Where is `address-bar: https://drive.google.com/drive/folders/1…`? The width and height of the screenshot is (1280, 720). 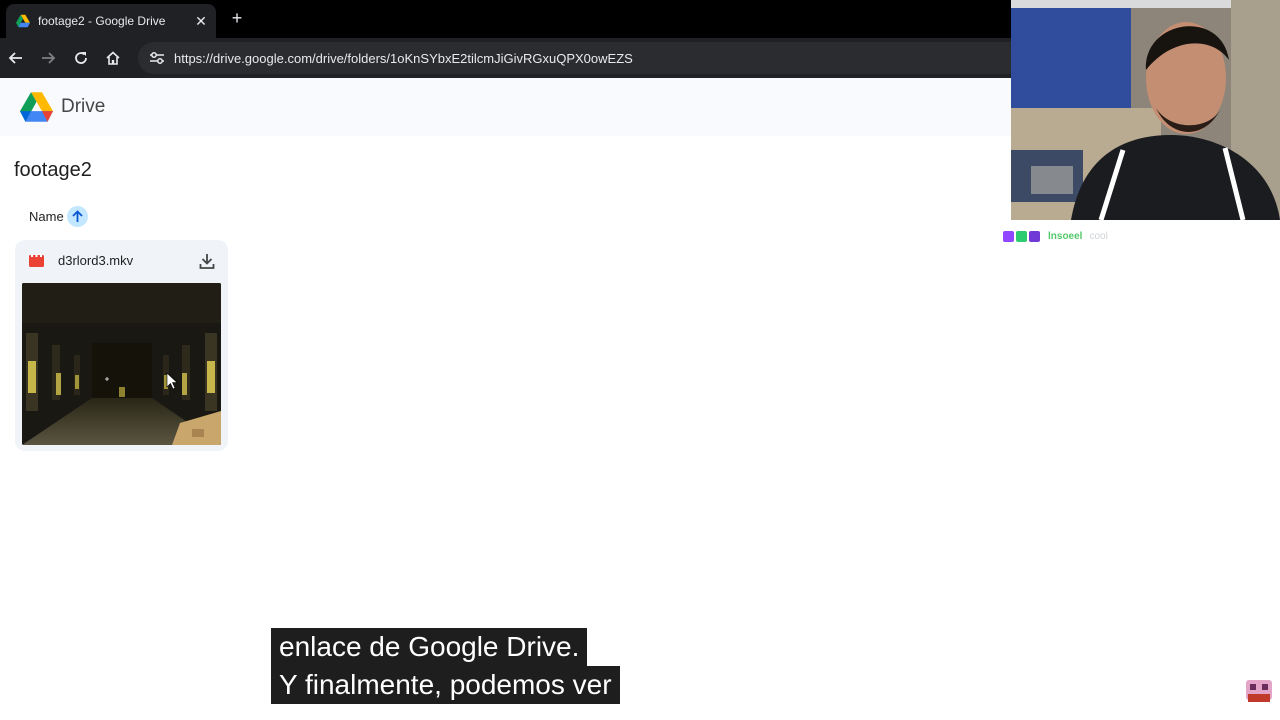 address-bar: https://drive.google.com/drive/folders/1… is located at coordinates (574, 58).